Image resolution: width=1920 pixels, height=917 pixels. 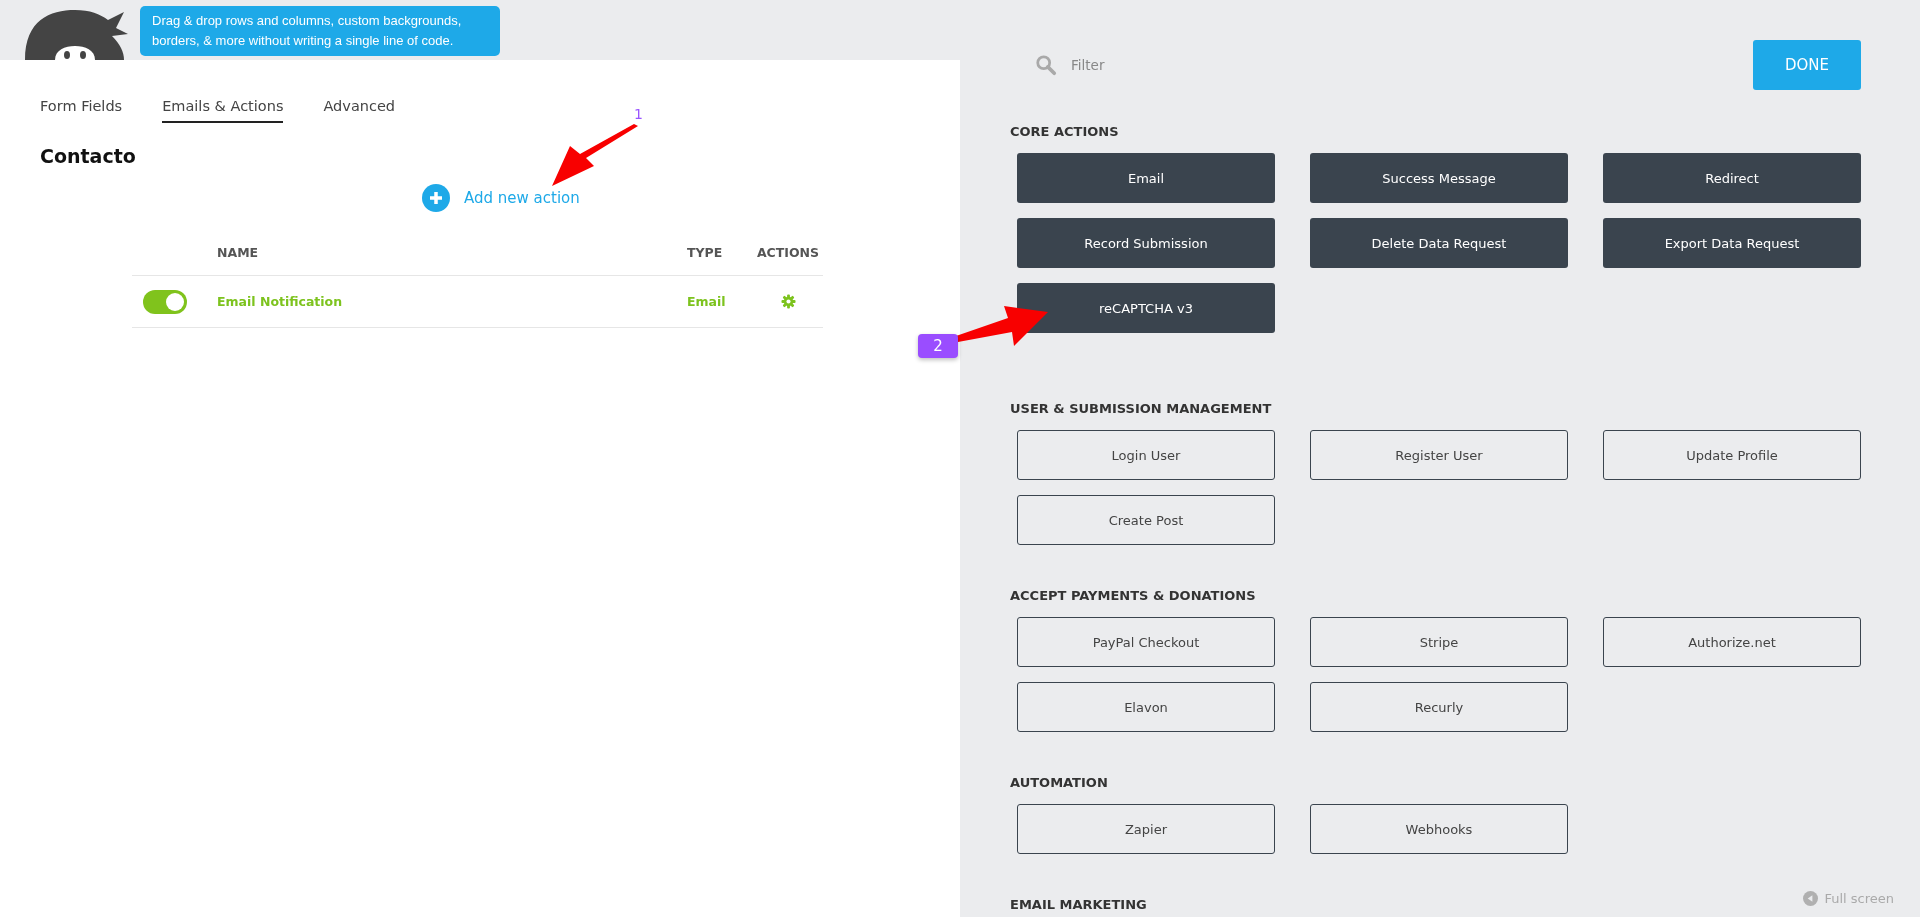 What do you see at coordinates (1146, 707) in the screenshot?
I see `action-button: Elavon` at bounding box center [1146, 707].